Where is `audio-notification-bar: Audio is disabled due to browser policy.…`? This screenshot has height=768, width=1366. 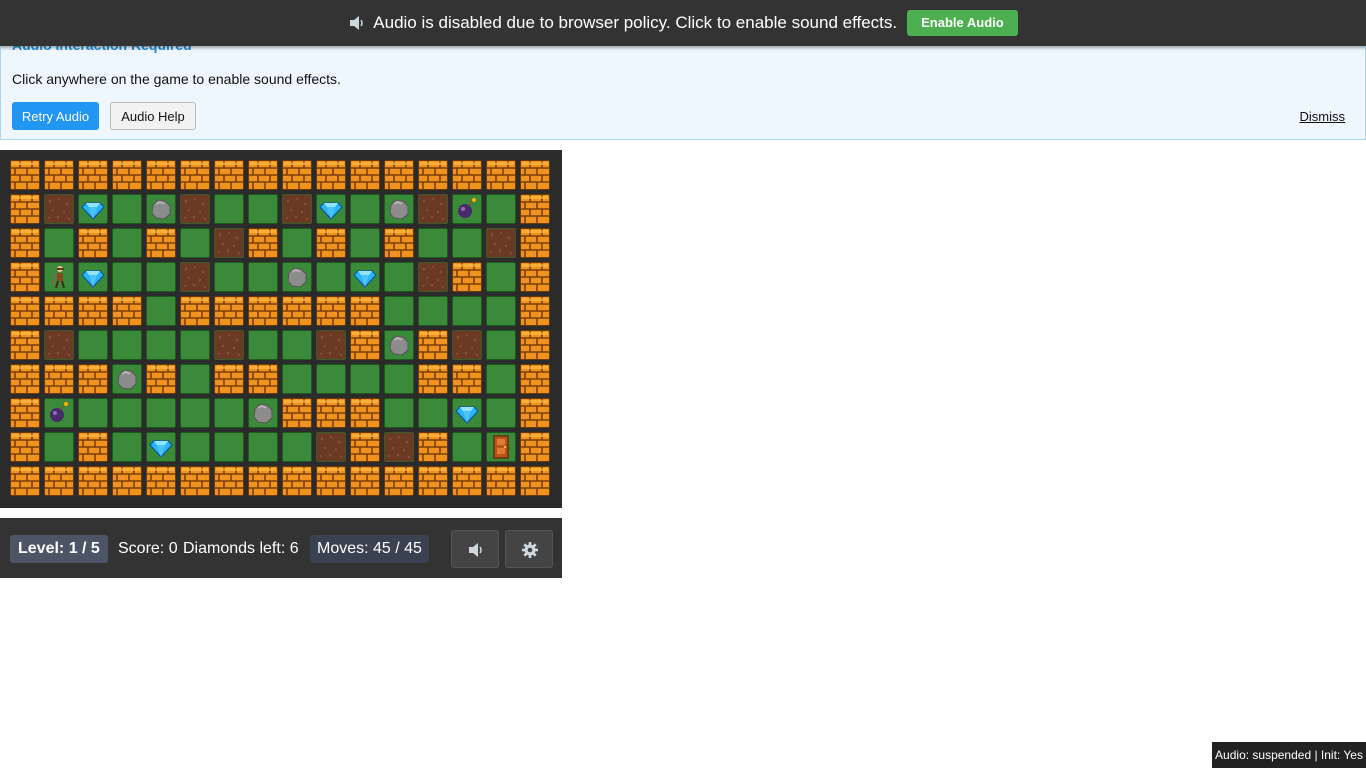
audio-notification-bar: Audio is disabled due to browser policy.… is located at coordinates (683, 23).